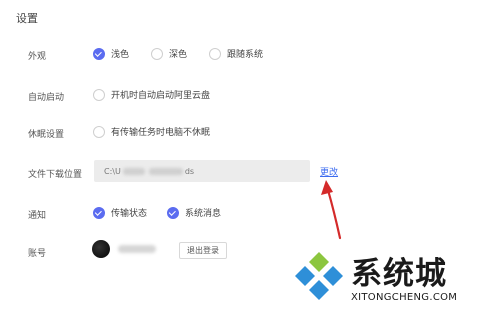 This screenshot has height=320, width=480. Describe the element at coordinates (161, 133) in the screenshot. I see `sleep-option-label: 有传输任务时电脑不休眠` at that location.